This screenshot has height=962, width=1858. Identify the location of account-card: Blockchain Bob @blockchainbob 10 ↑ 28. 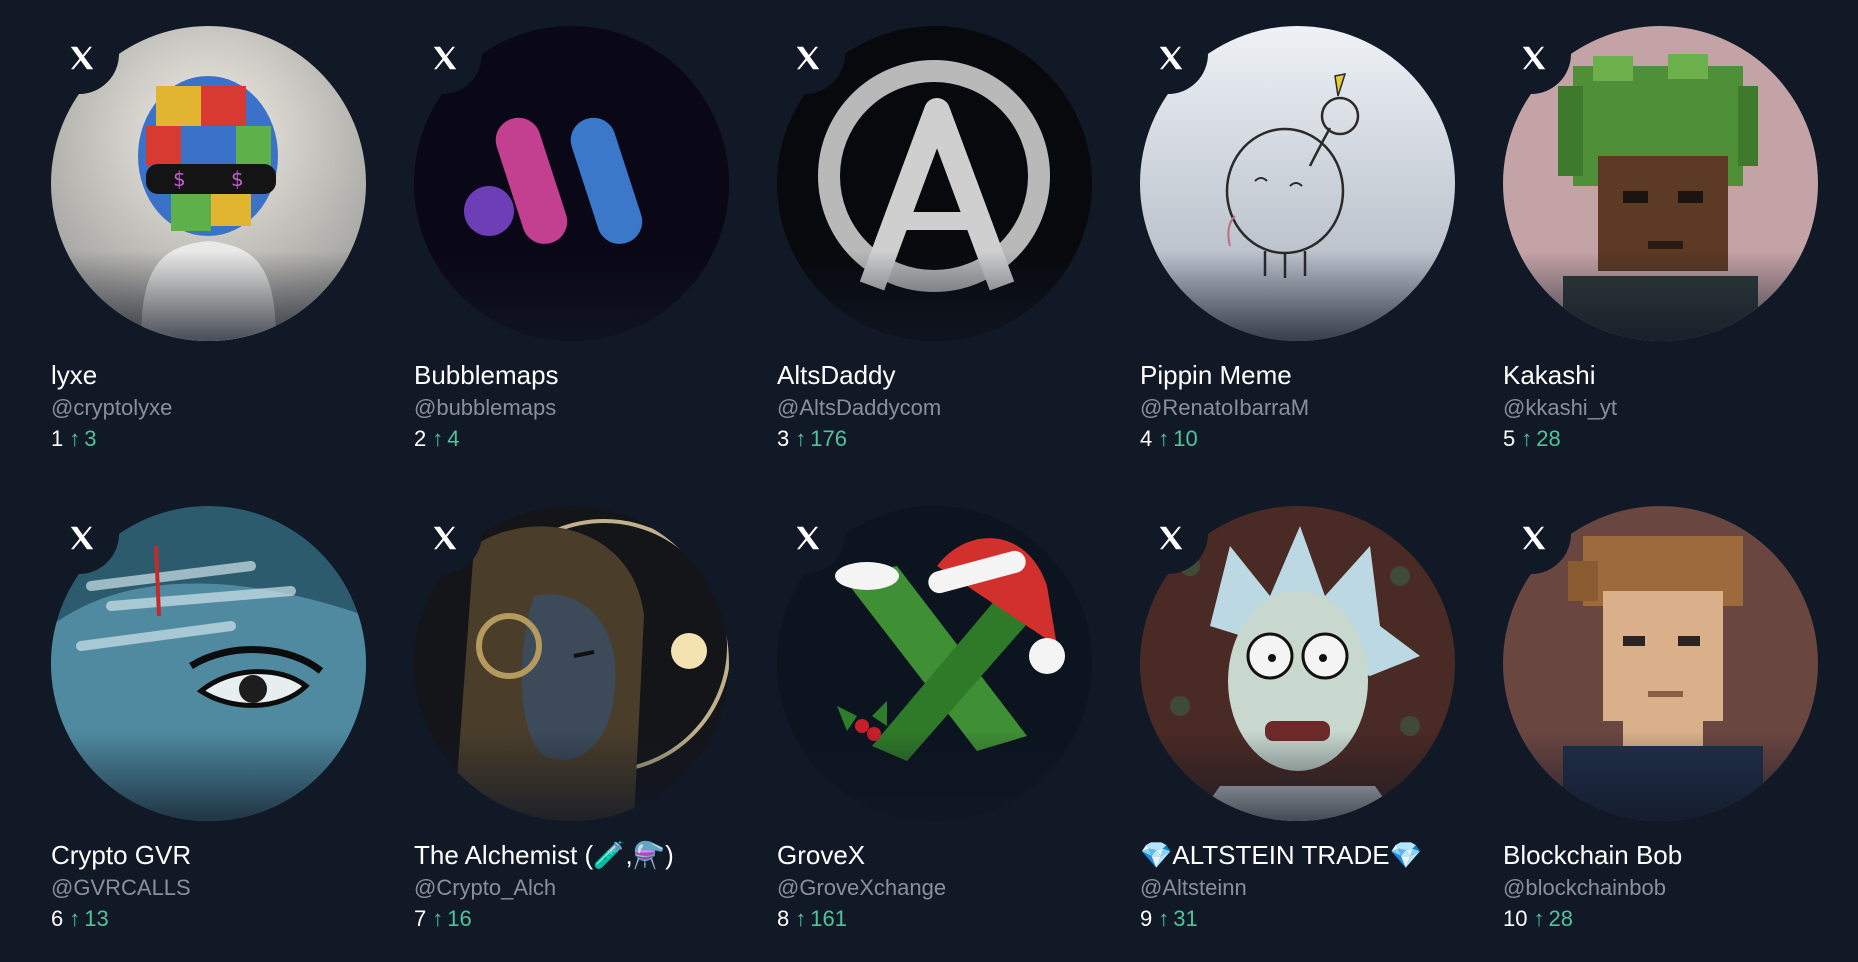
(1654, 728).